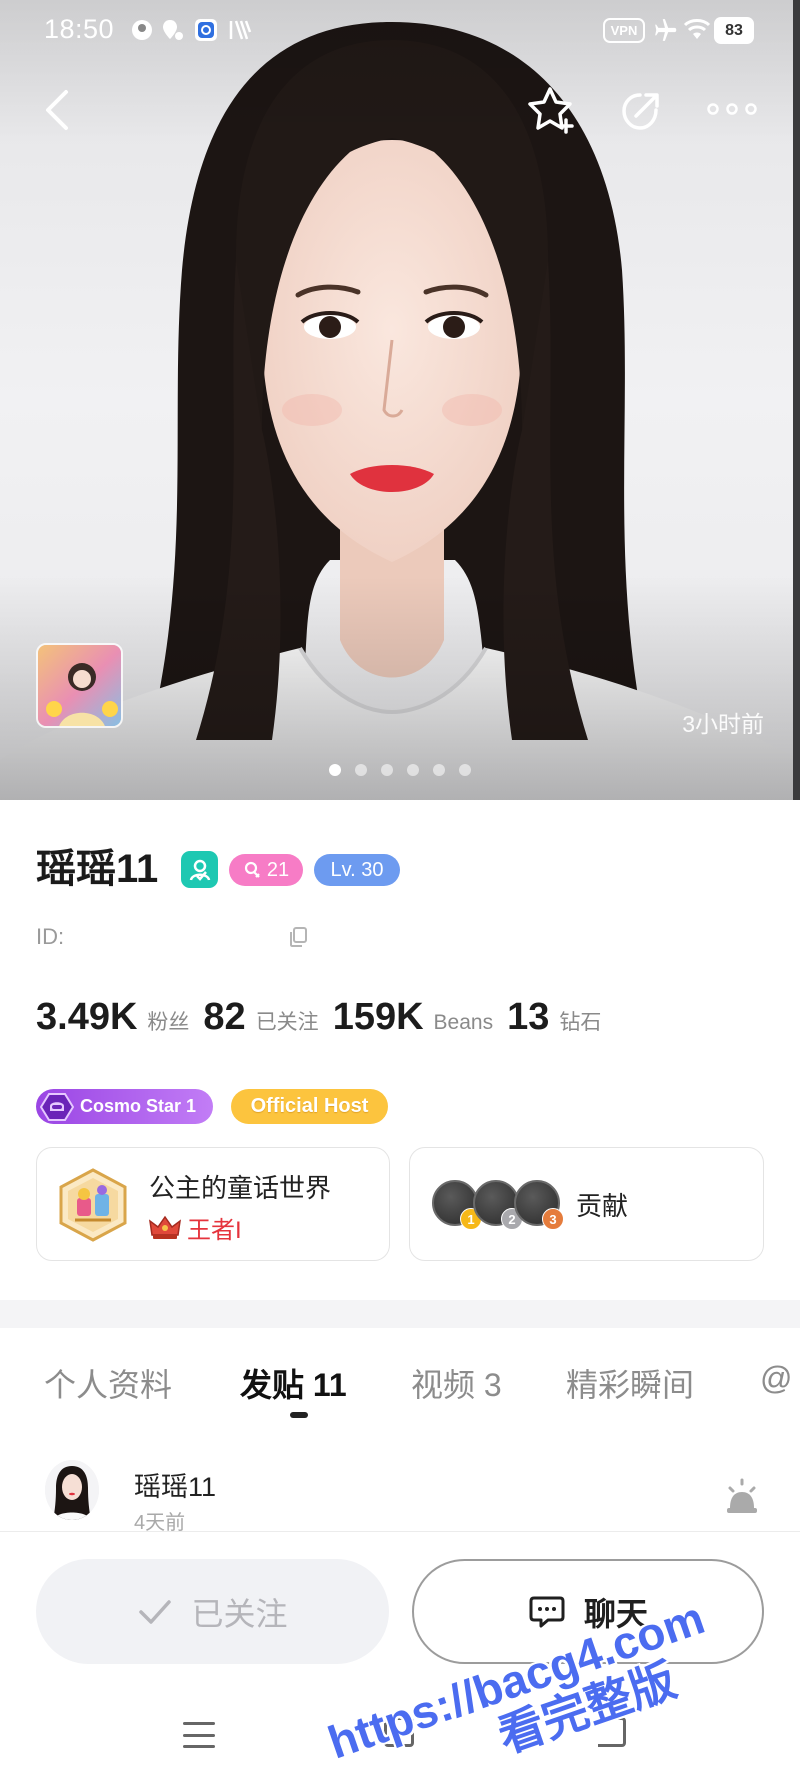  I want to click on tab-videos: 视频 3, so click(456, 1383).